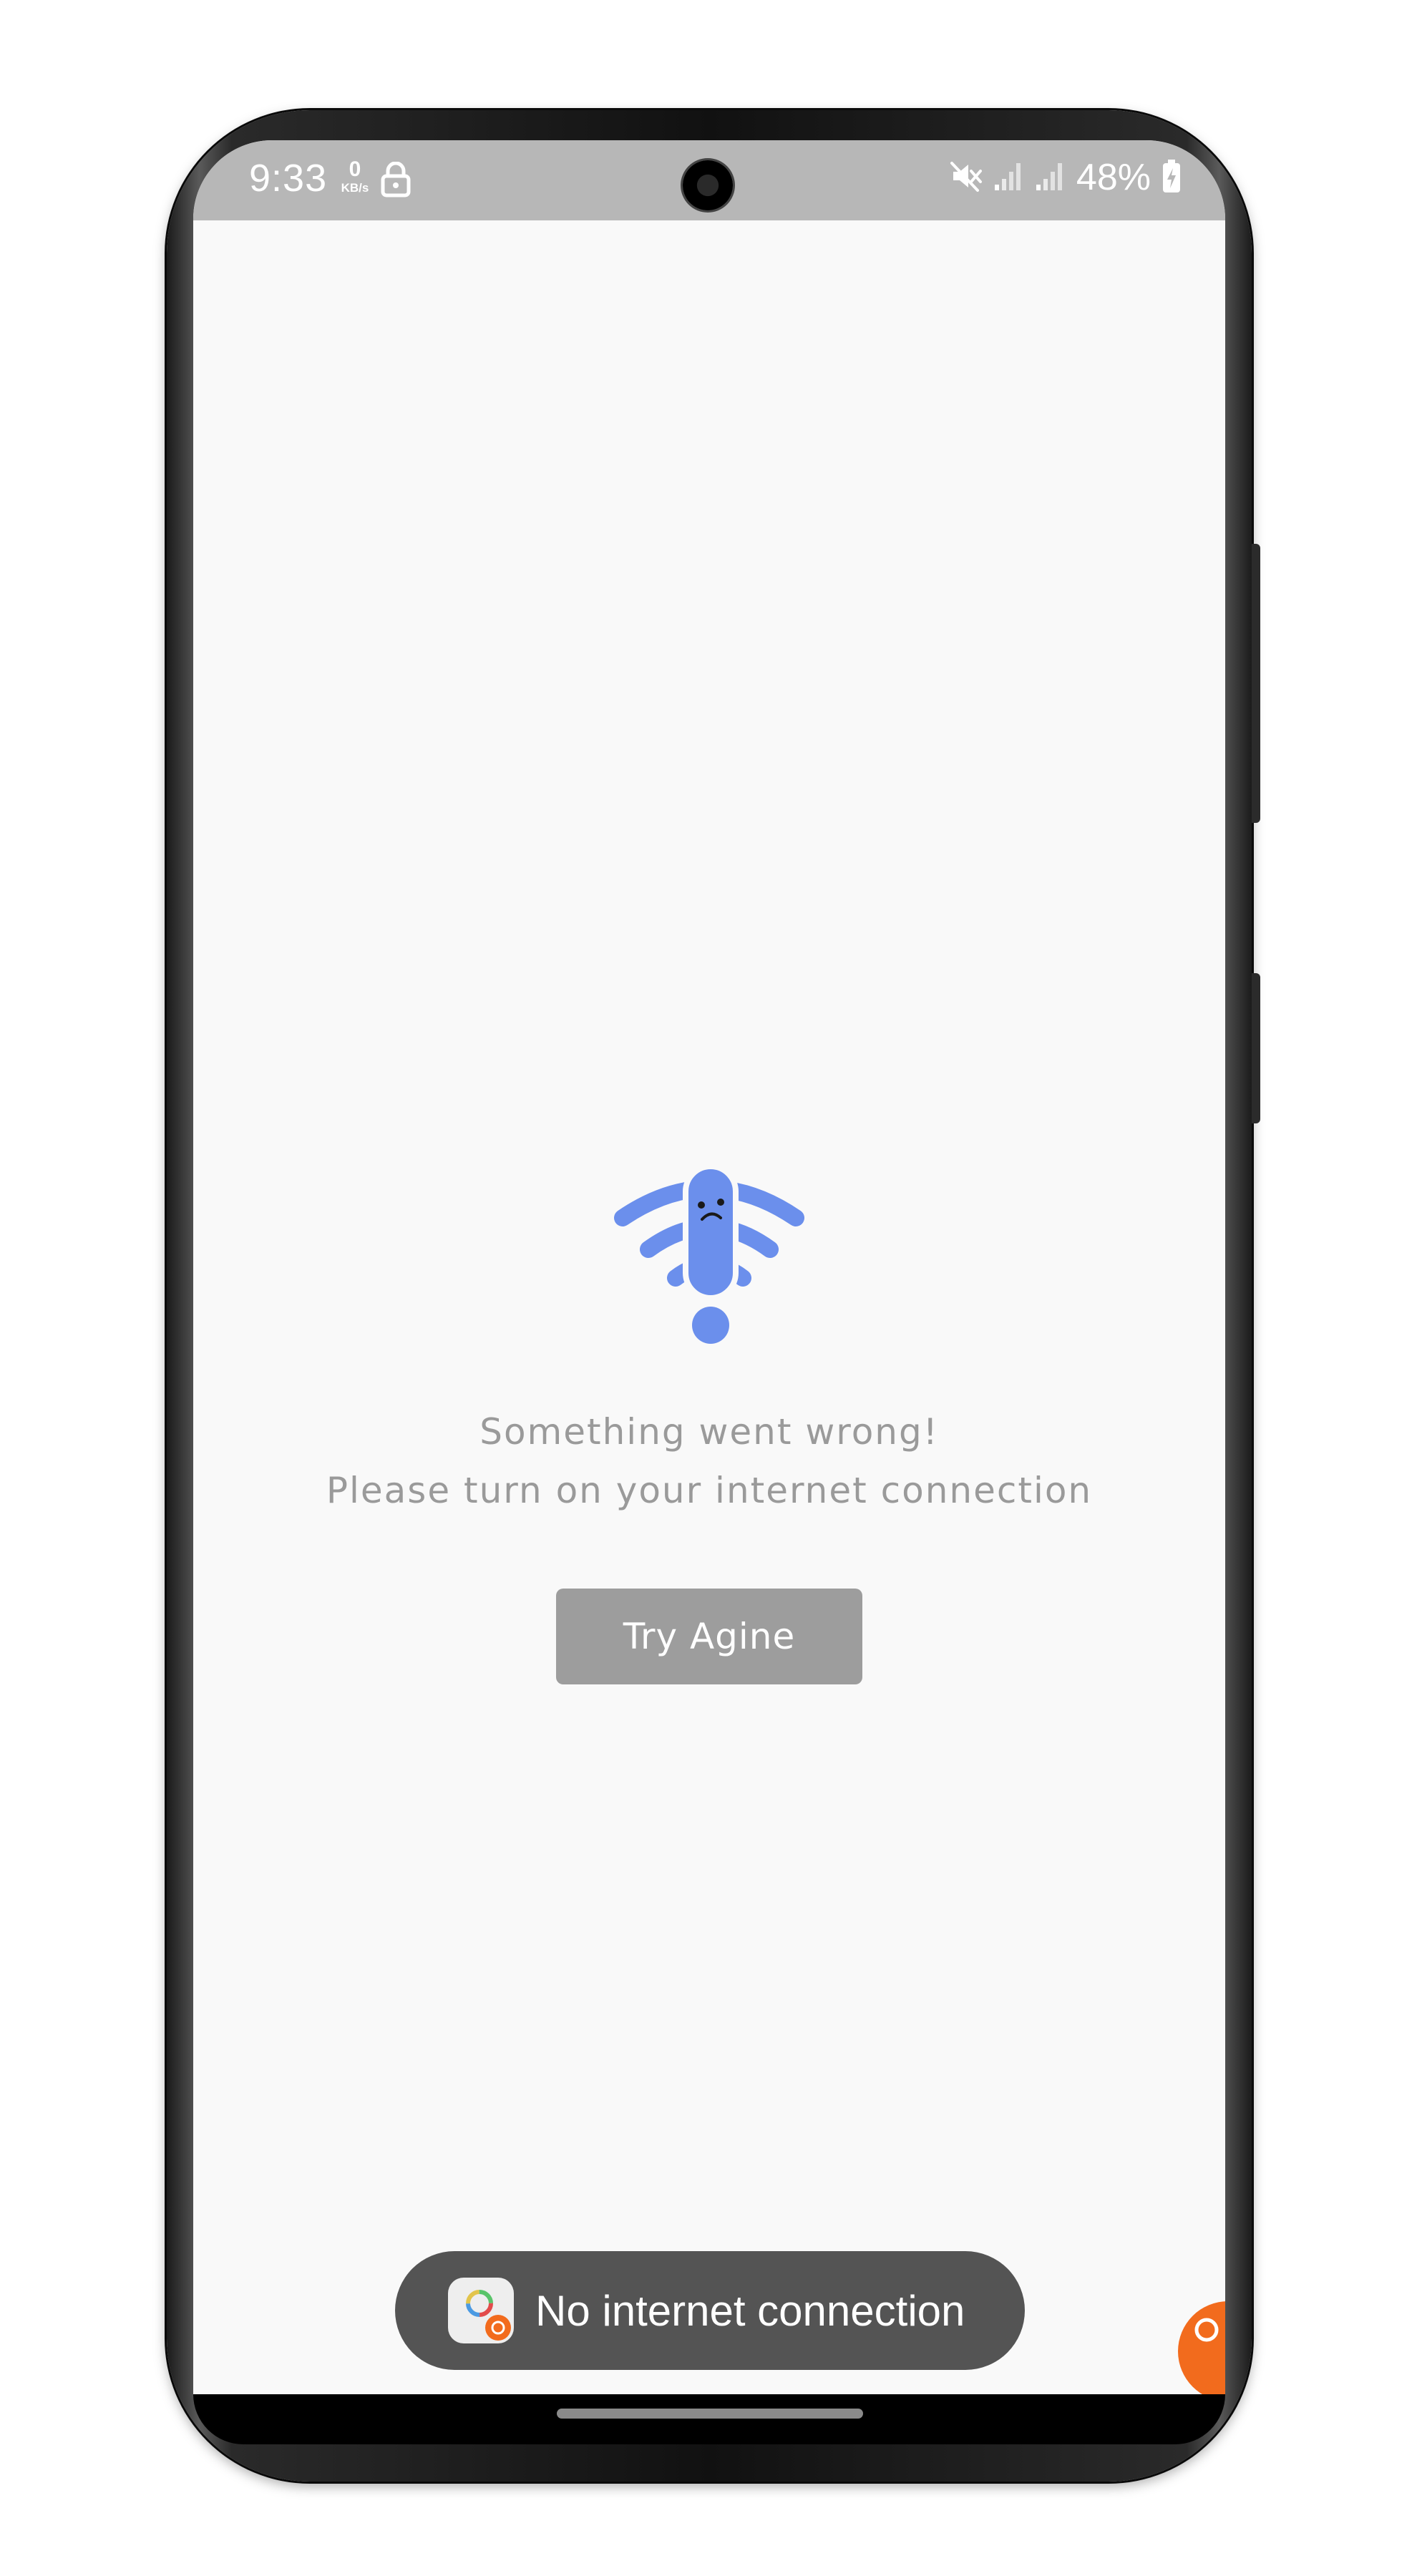 This screenshot has width=1417, height=2576. Describe the element at coordinates (1202, 2347) in the screenshot. I see `floating-assist-button` at that location.